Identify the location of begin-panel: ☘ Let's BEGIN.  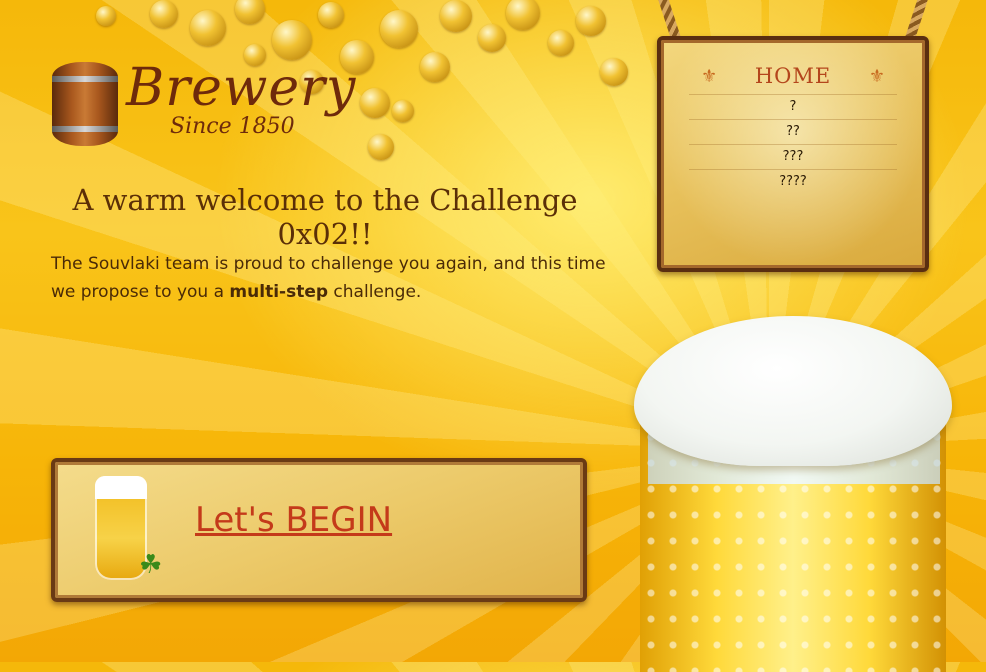
(319, 530).